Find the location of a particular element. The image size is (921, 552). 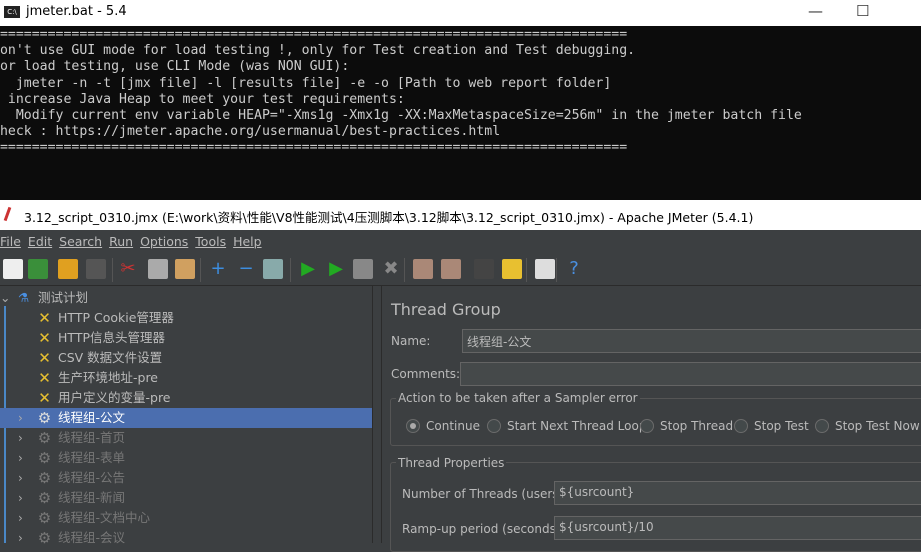

tree-item: › ⚙ 线程组-文档中心 is located at coordinates (186, 518).